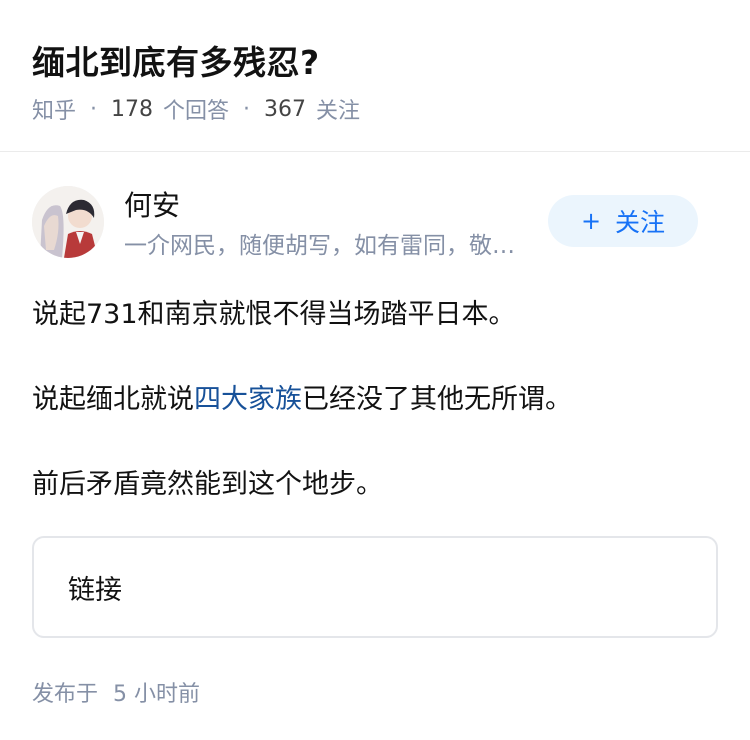 Image resolution: width=750 pixels, height=740 pixels. Describe the element at coordinates (375, 151) in the screenshot. I see `divider` at that location.